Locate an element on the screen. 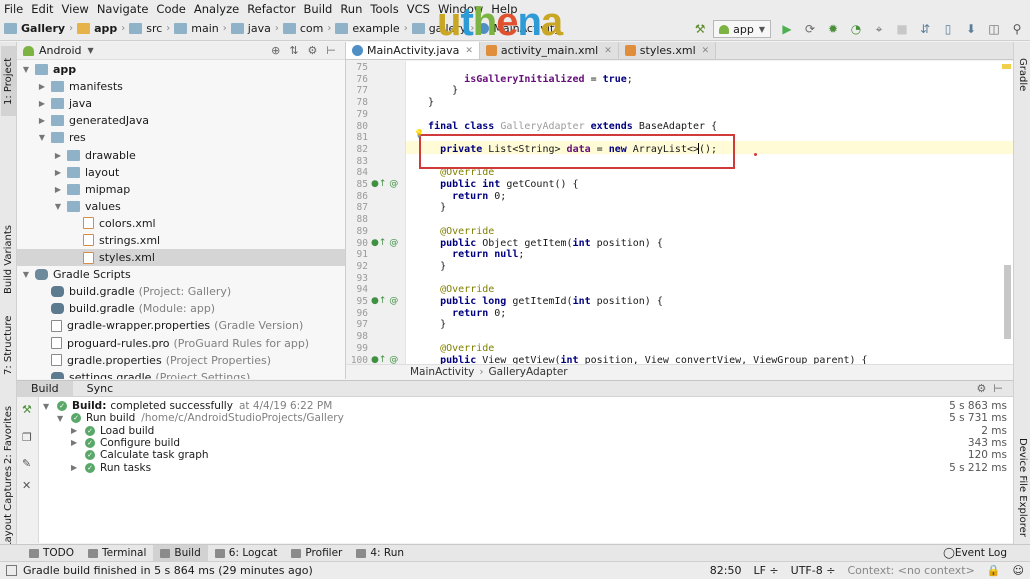 Image resolution: width=1030 pixels, height=579 pixels. tree-item: ▶ manifests is located at coordinates (181, 86).